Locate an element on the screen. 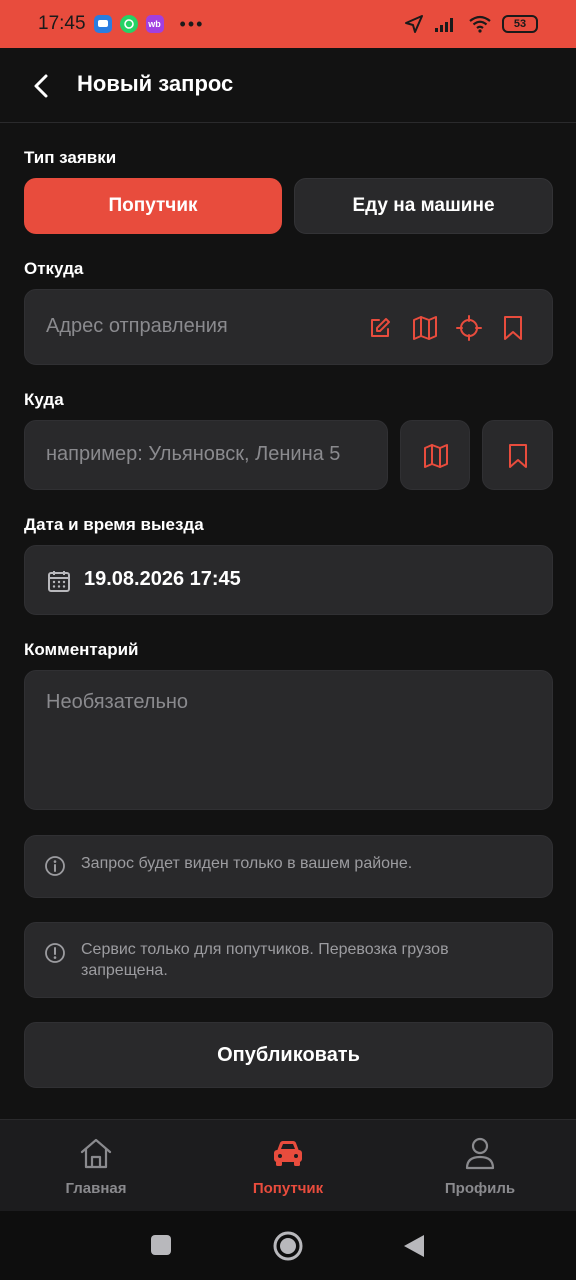 Image resolution: width=576 pixels, height=1280 pixels. tab-passenger: Попутчик is located at coordinates (288, 1166).